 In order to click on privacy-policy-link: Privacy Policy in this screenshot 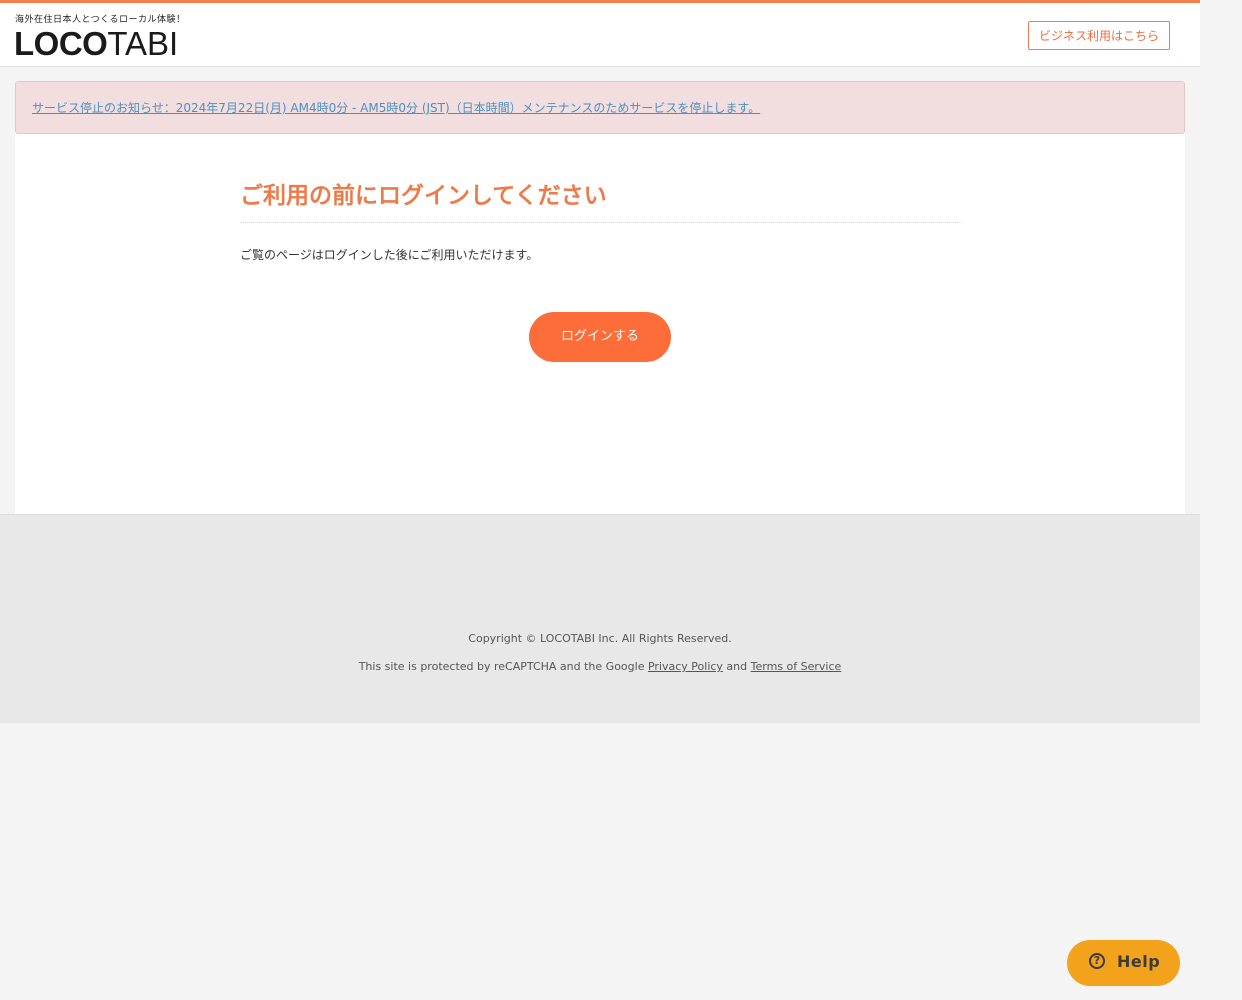, I will do `click(685, 666)`.